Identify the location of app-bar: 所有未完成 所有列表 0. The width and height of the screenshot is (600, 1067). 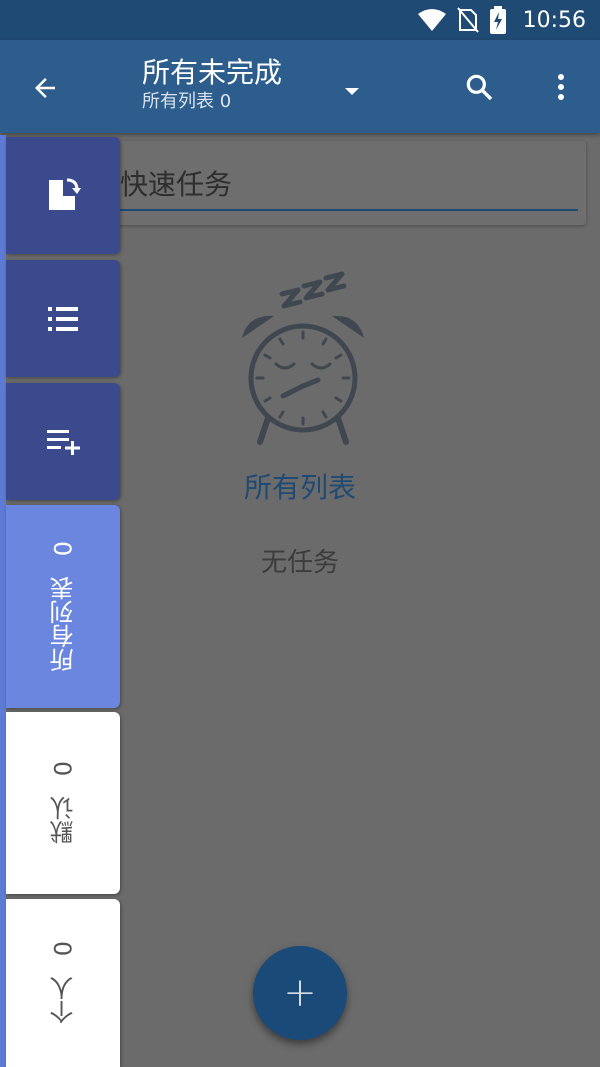
(300, 86).